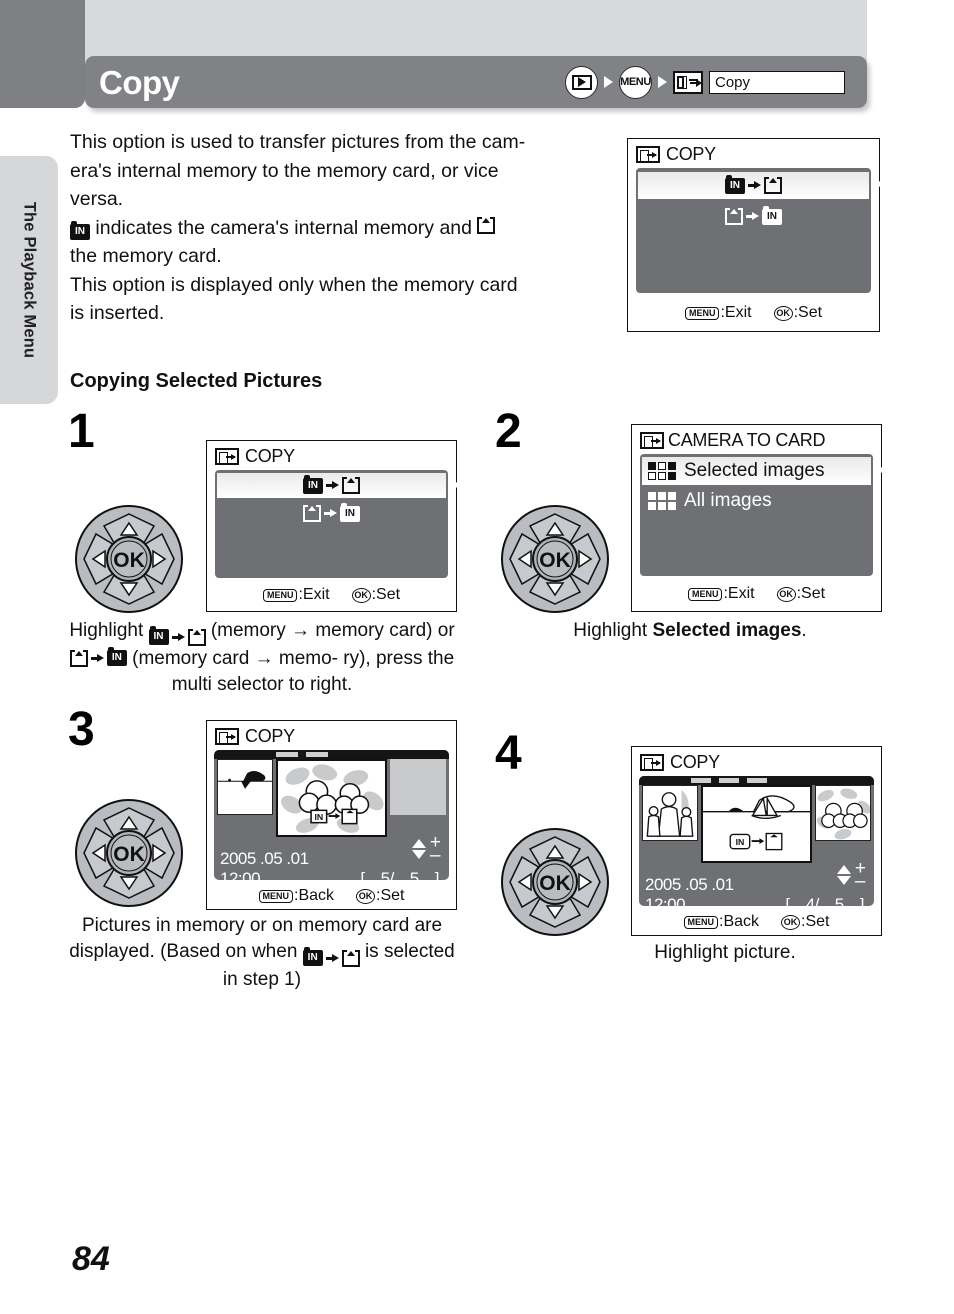 The width and height of the screenshot is (954, 1314). What do you see at coordinates (399, 874) in the screenshot?
I see `frame-counter: [ 5/ 5 ]` at bounding box center [399, 874].